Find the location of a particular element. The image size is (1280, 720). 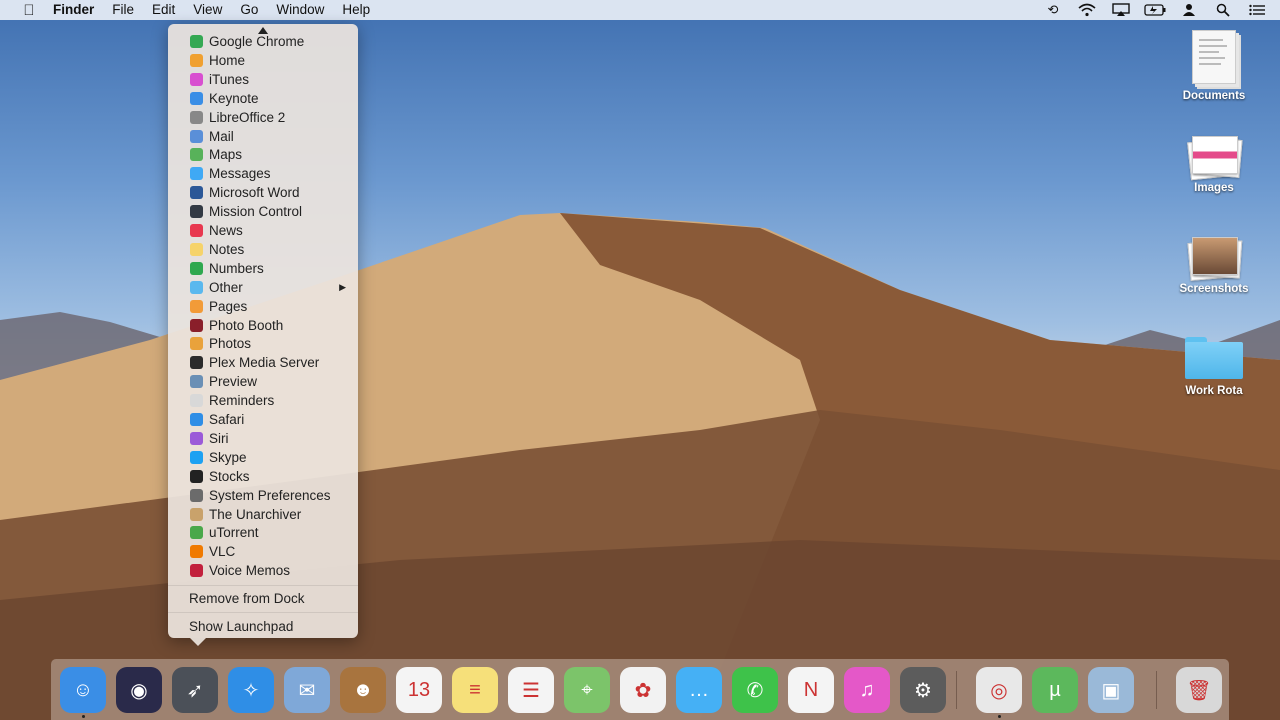

contacts-icon: ☻ is located at coordinates (363, 690).